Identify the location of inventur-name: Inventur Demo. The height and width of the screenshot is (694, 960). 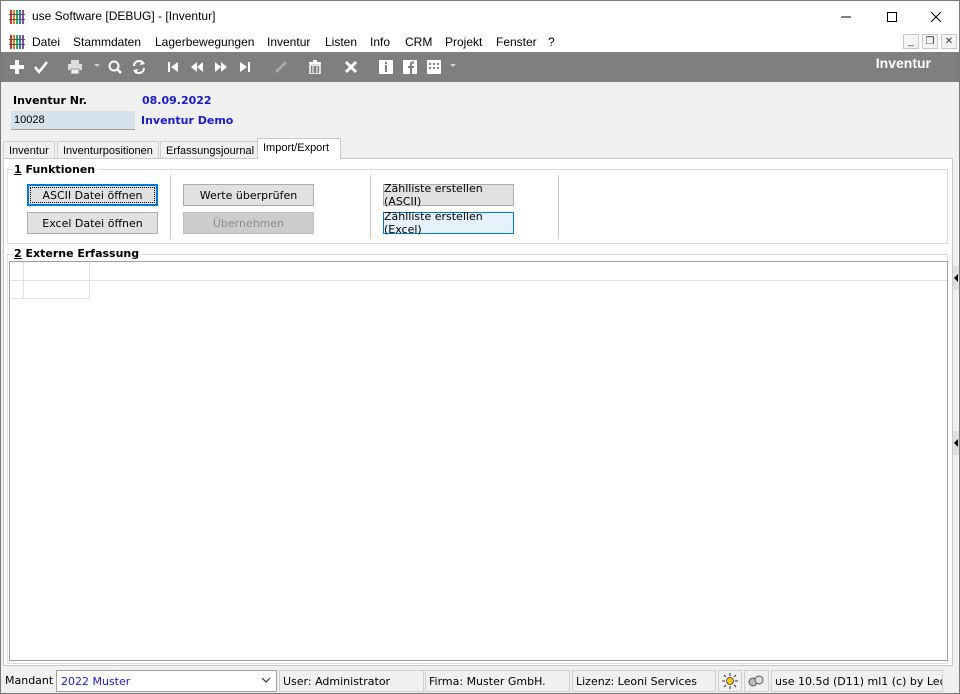
(187, 120).